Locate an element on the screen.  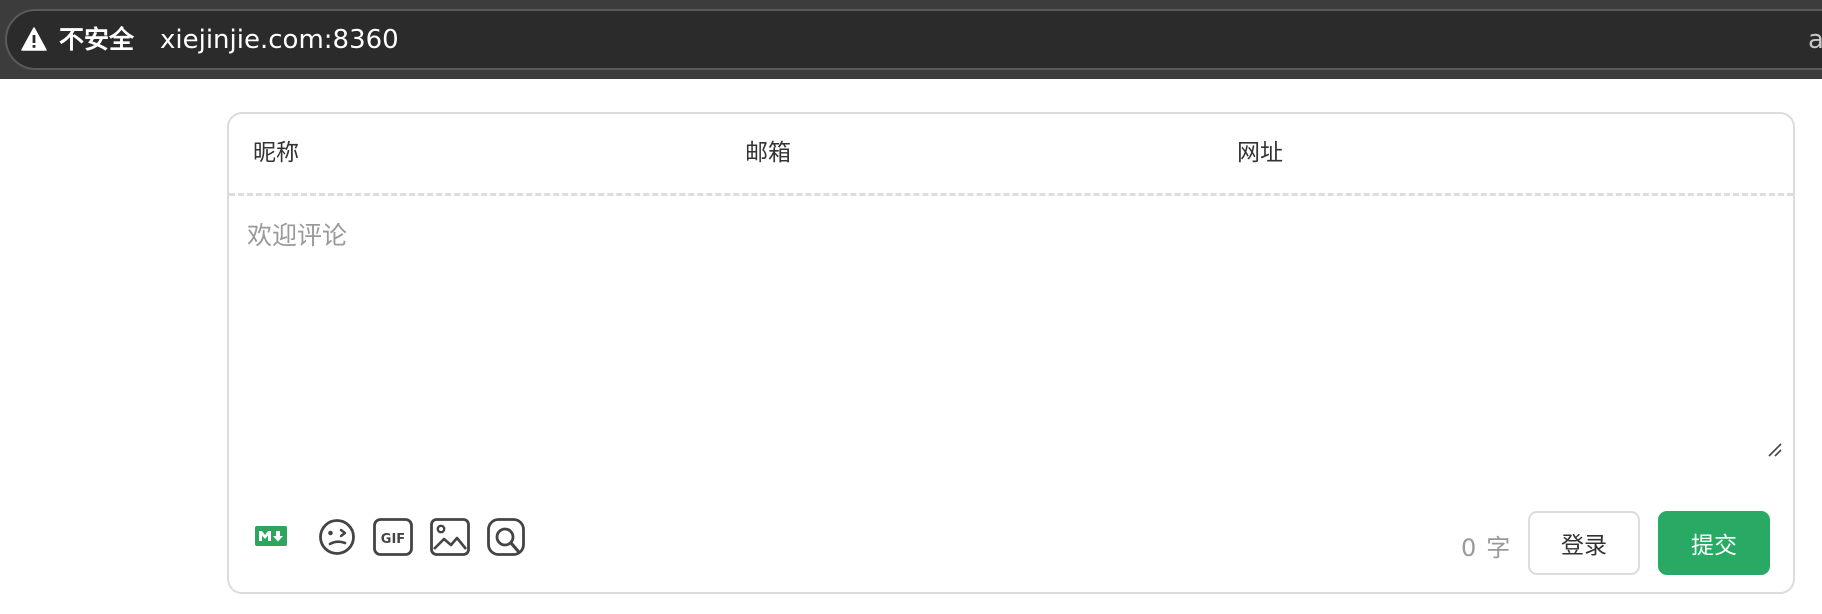
svg-text: GIF is located at coordinates (393, 539).